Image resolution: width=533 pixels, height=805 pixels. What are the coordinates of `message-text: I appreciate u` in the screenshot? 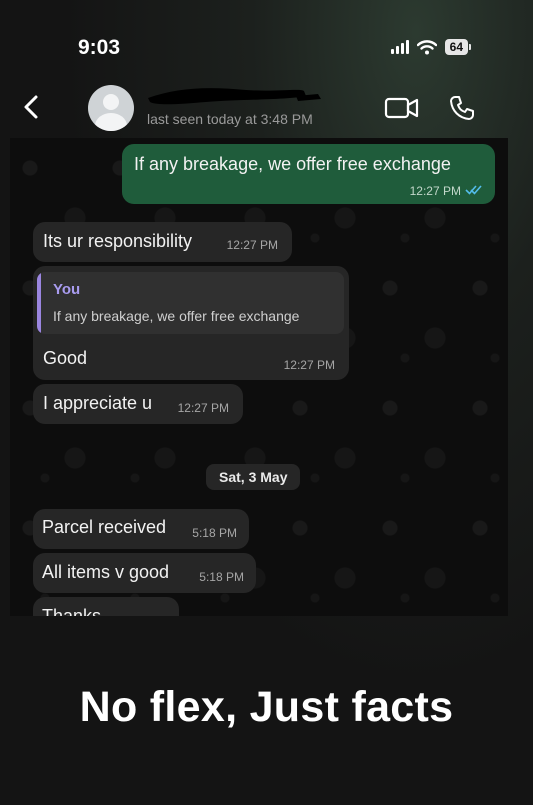 It's located at (98, 403).